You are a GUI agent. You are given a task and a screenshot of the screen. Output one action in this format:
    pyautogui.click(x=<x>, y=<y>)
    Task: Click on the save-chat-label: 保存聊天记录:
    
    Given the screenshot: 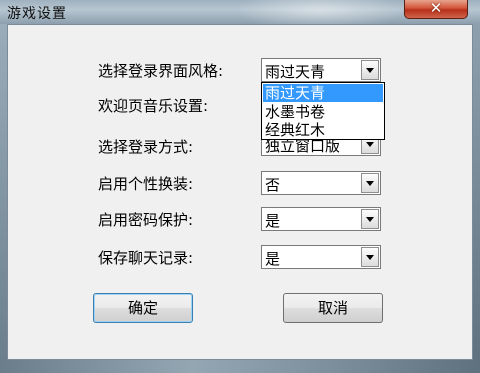 What is the action you would take?
    pyautogui.click(x=146, y=258)
    